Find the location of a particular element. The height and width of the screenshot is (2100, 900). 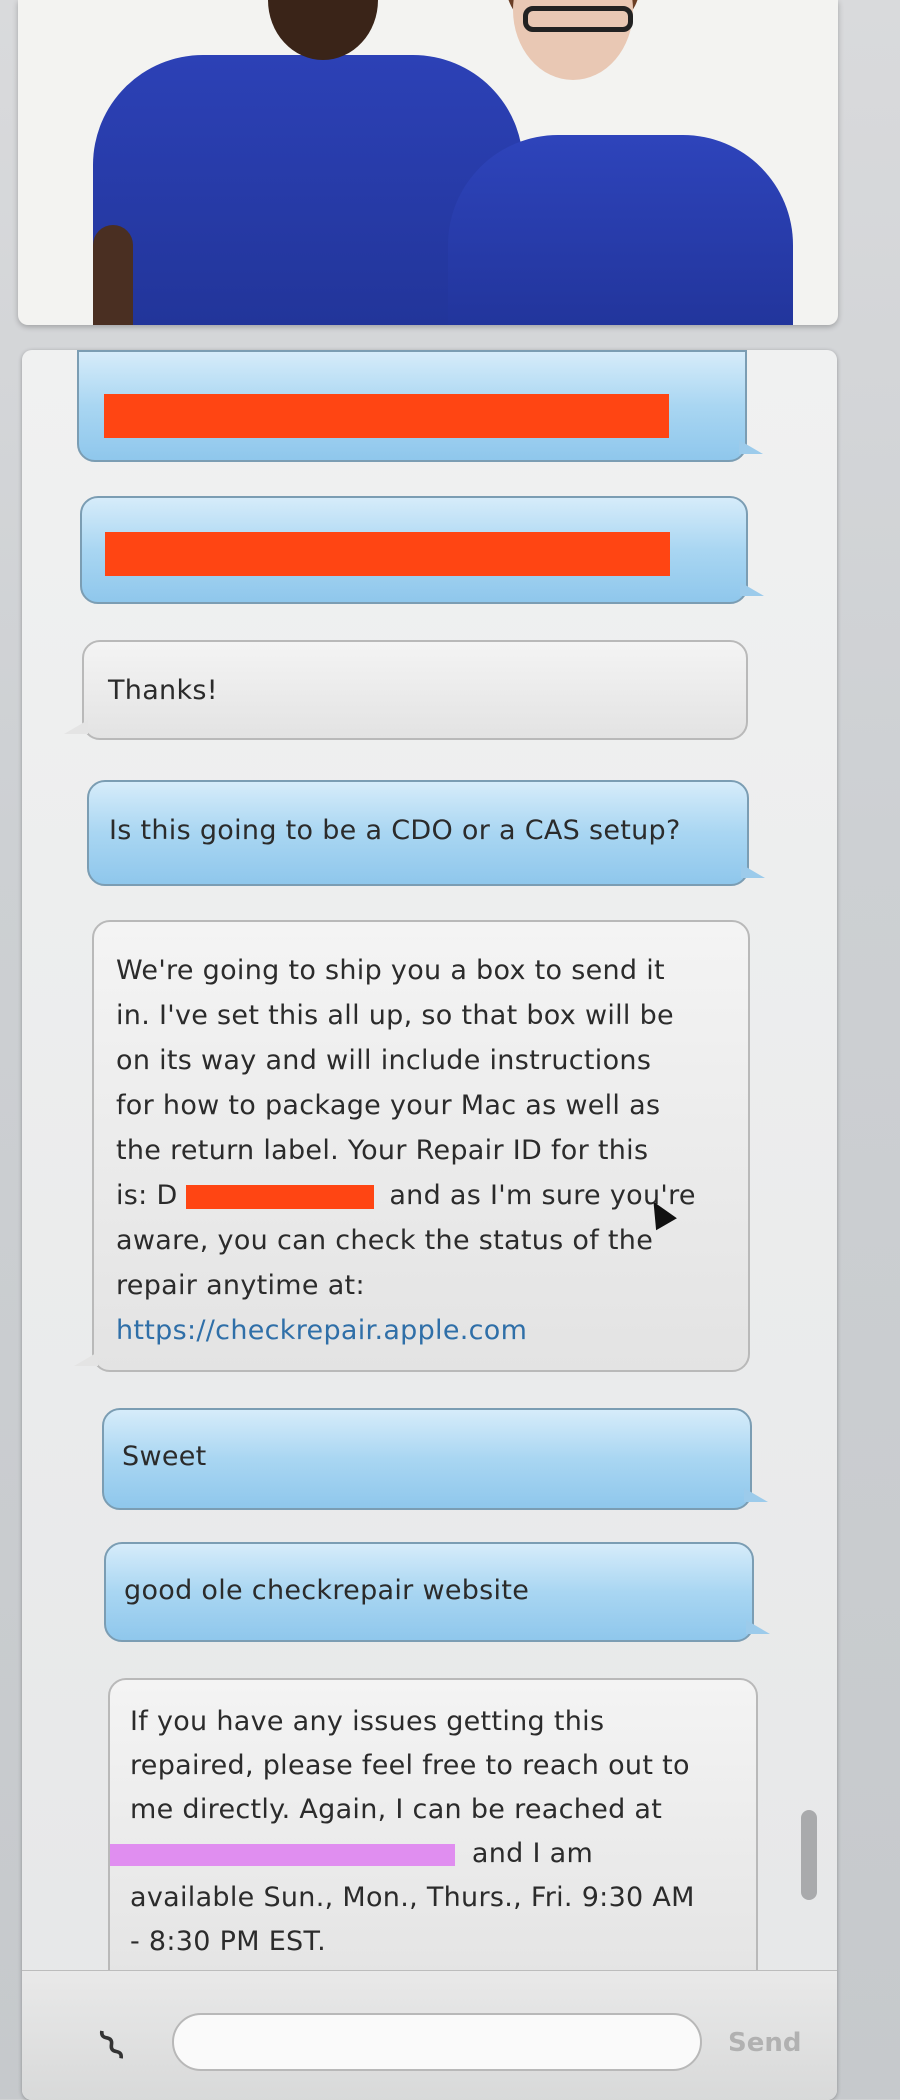

advisor-photo is located at coordinates (428, 162).